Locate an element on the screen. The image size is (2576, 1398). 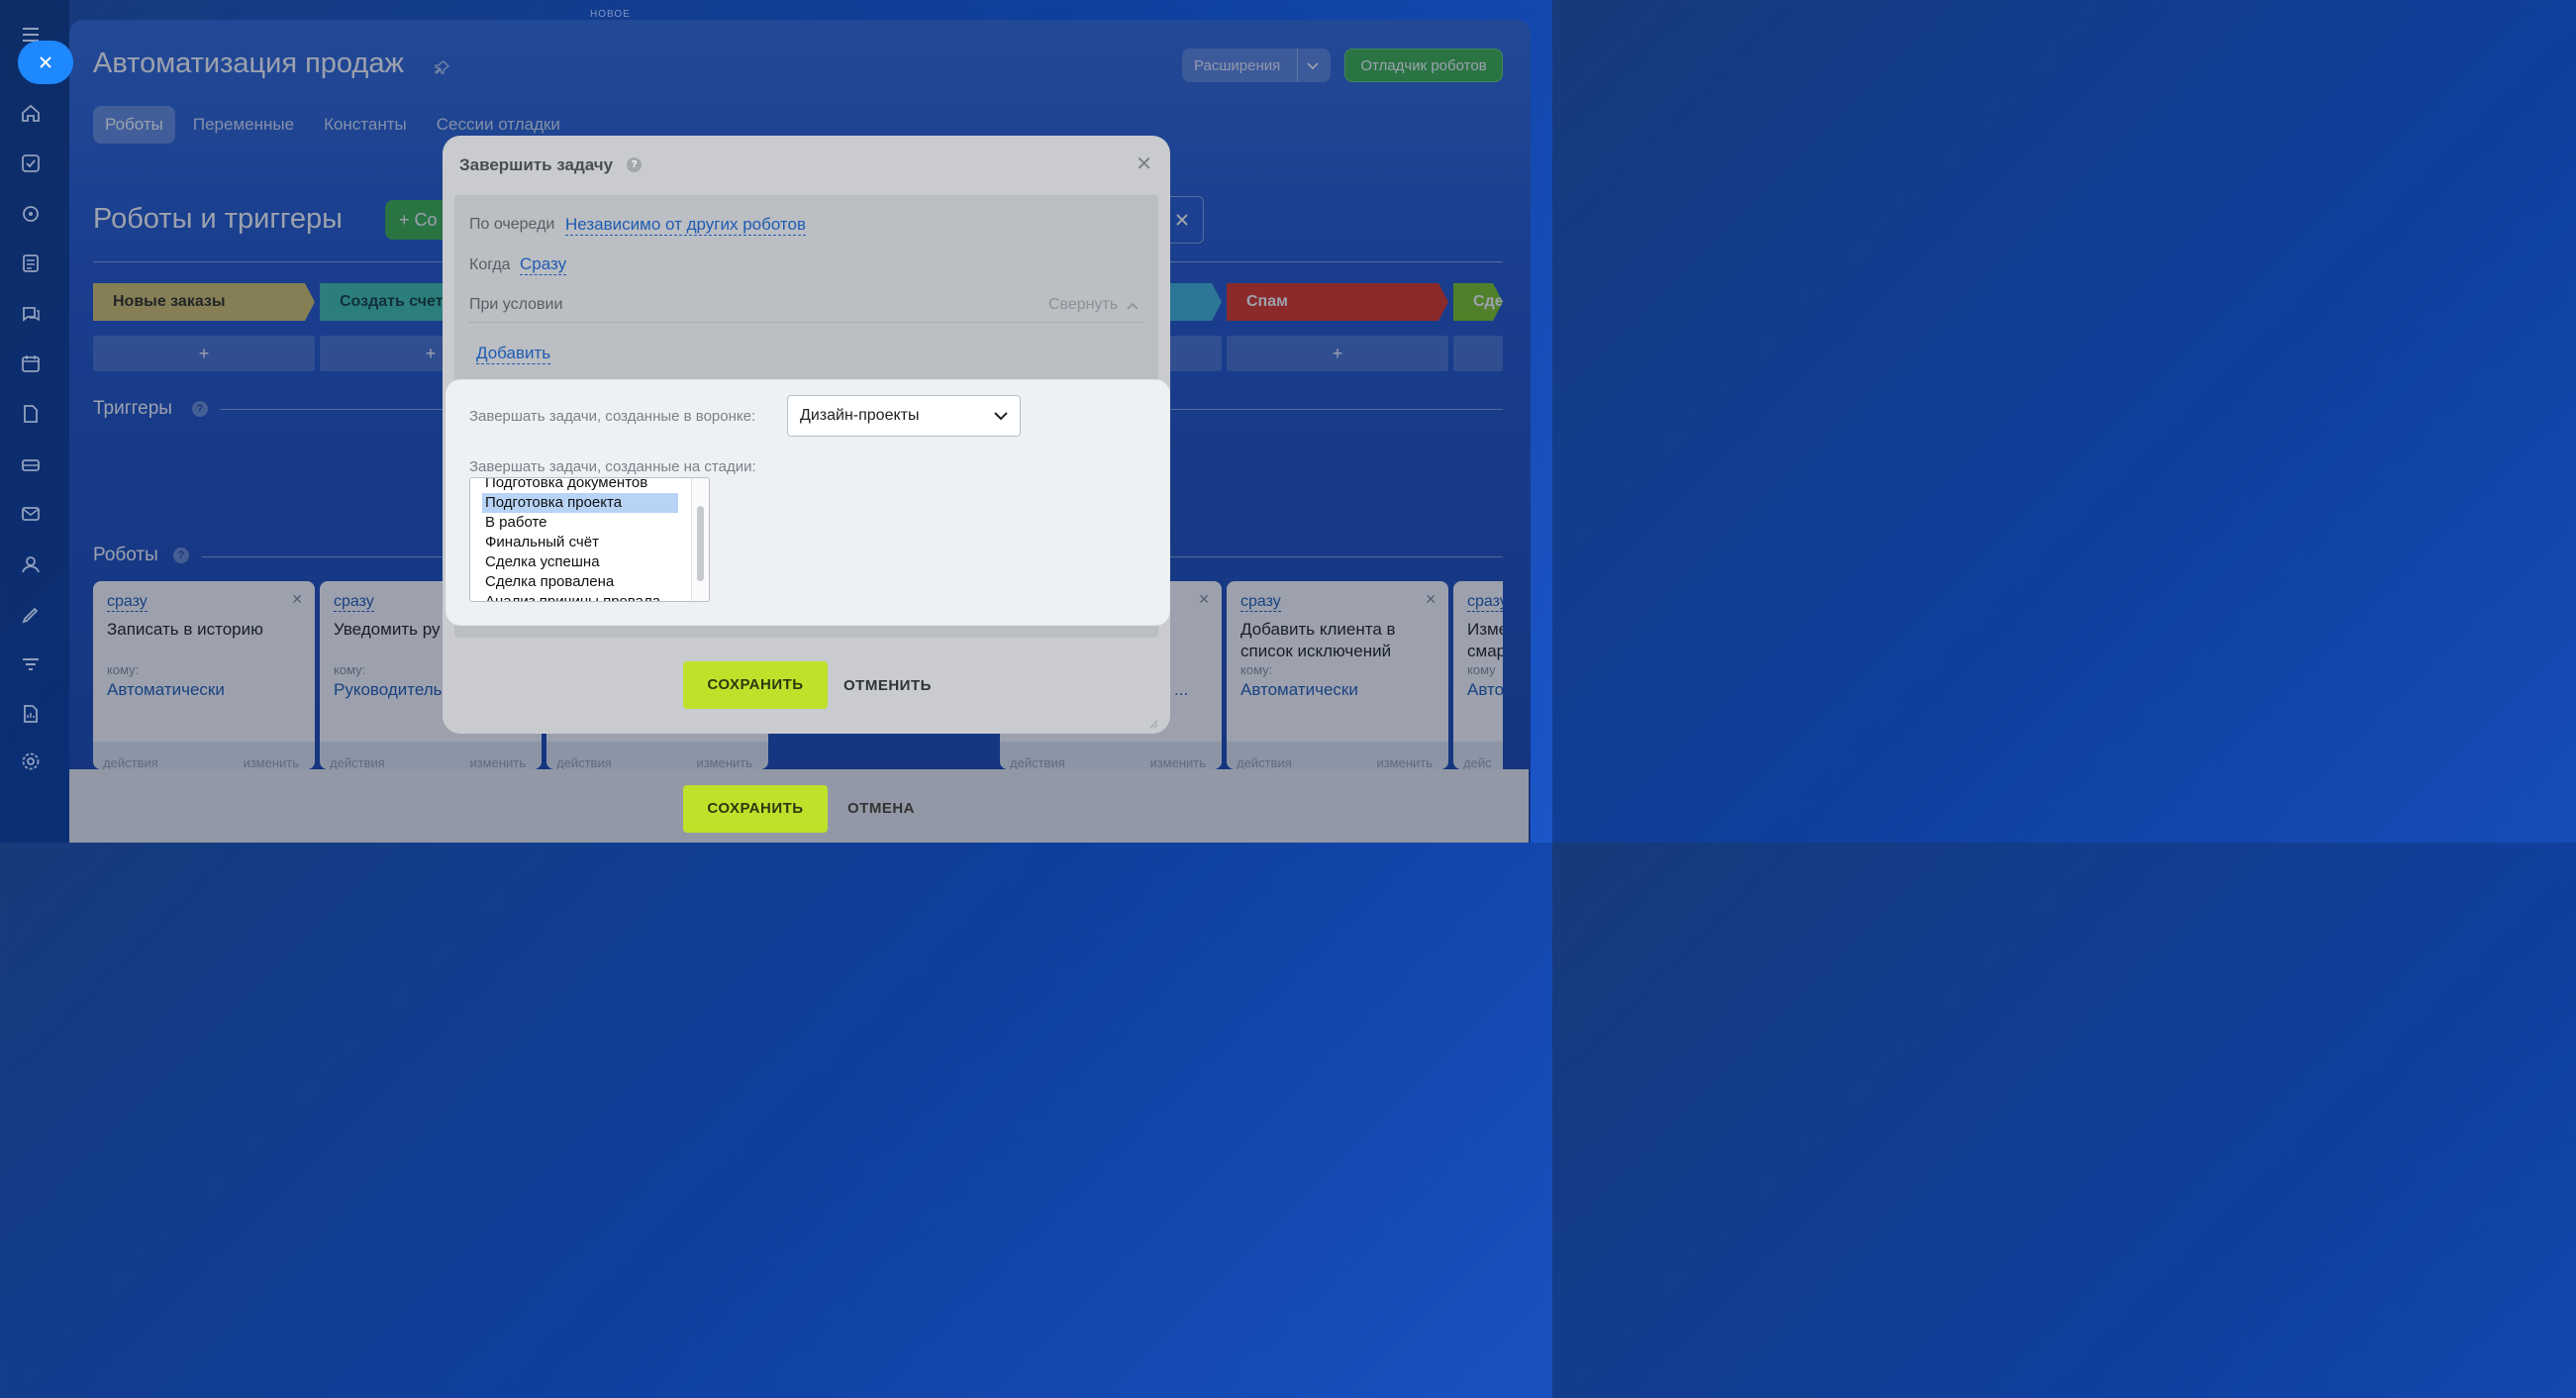
stage-label: Завершать задачи, созданные на стадии: is located at coordinates (613, 466).